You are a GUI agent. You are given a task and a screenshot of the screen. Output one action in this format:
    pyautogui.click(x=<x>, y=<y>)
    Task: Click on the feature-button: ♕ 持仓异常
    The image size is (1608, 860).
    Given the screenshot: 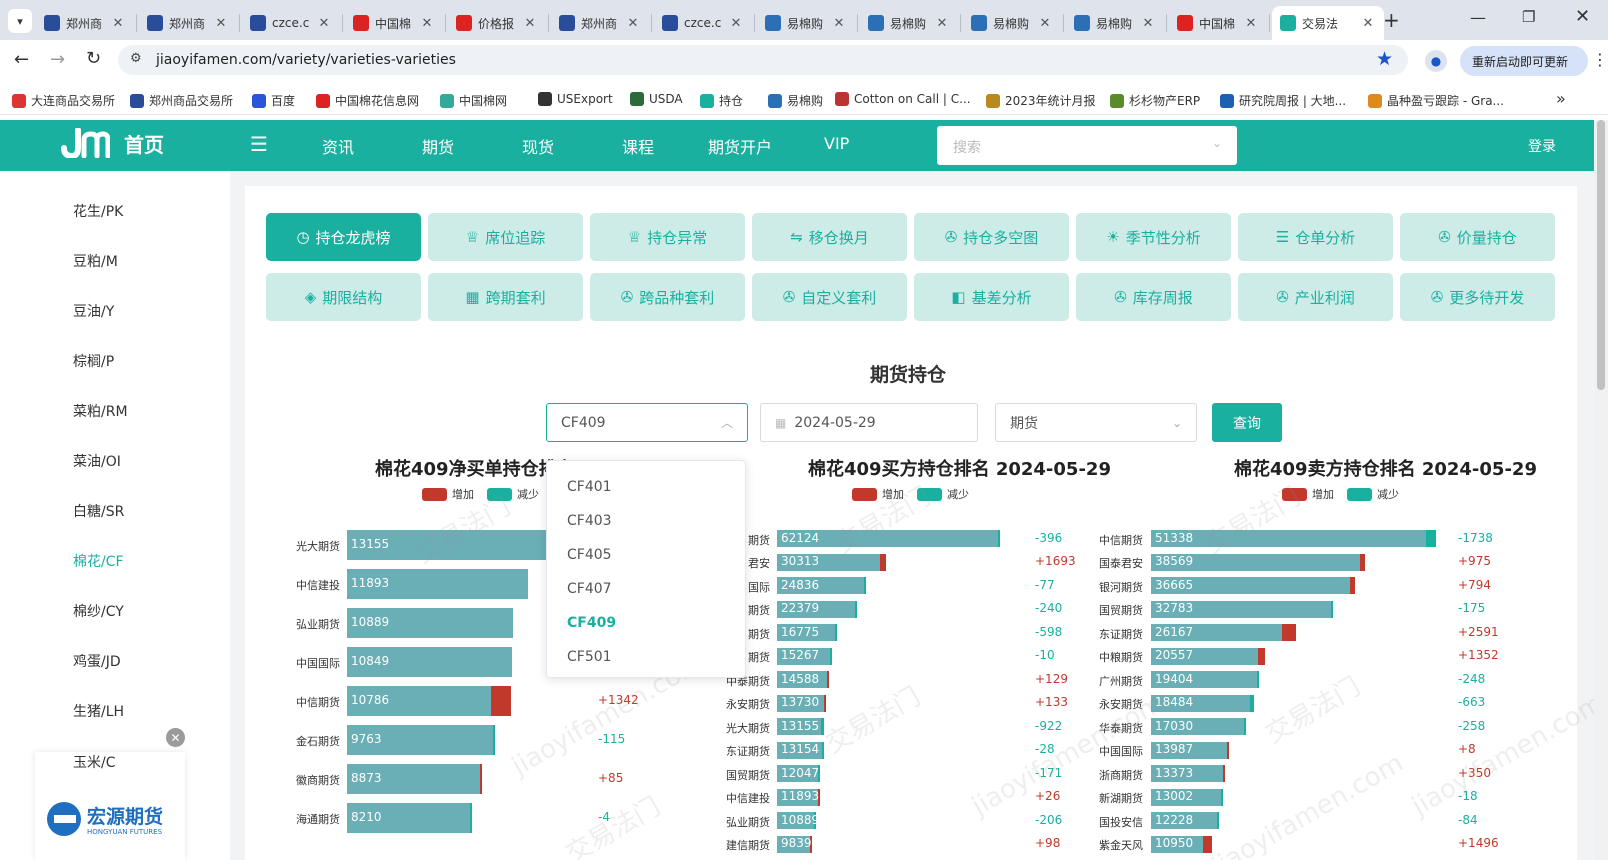 What is the action you would take?
    pyautogui.click(x=667, y=237)
    